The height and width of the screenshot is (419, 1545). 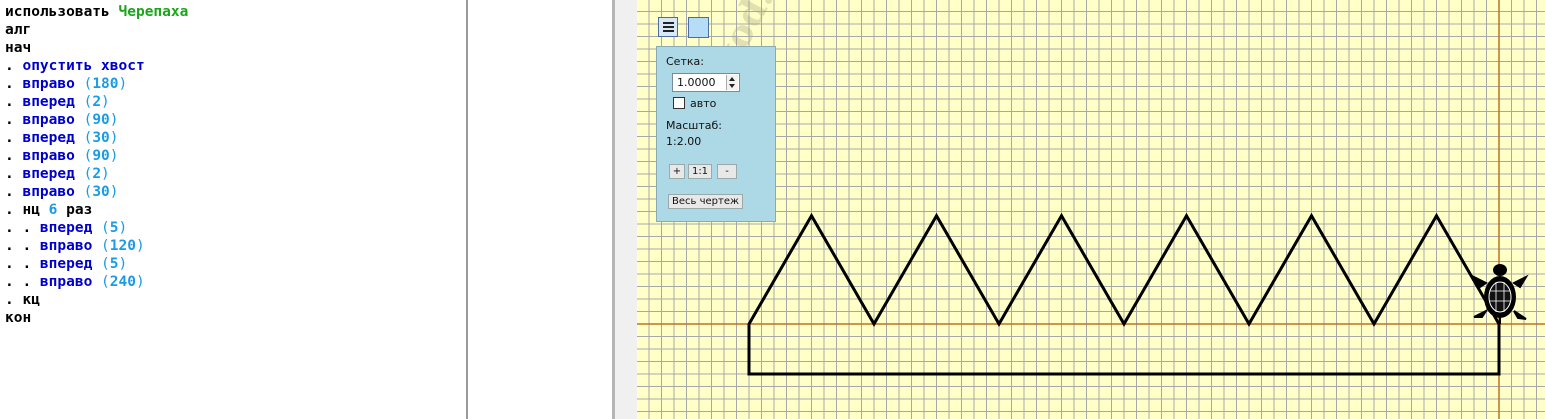 What do you see at coordinates (705, 201) in the screenshot?
I see `fit-drawing-button: Весь чертеж` at bounding box center [705, 201].